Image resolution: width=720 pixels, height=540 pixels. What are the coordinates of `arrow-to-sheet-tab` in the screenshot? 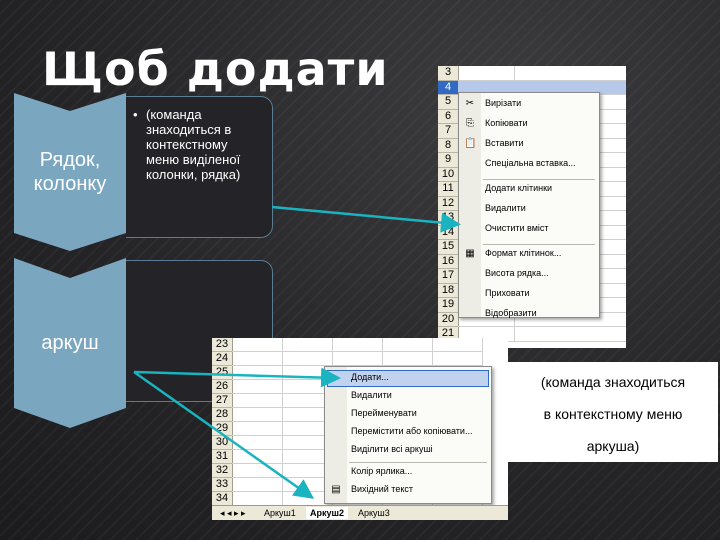 It's located at (224, 434).